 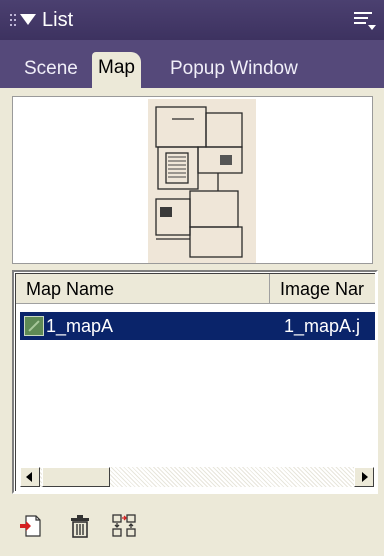 What do you see at coordinates (322, 326) in the screenshot?
I see `image-name-cell: 1_mapA.j` at bounding box center [322, 326].